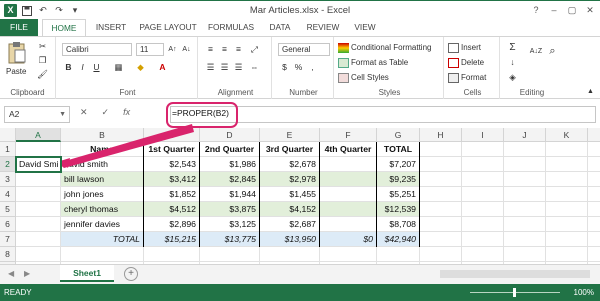 Image resolution: width=600 pixels, height=301 pixels. I want to click on name-cell: david smith, so click(102, 164).